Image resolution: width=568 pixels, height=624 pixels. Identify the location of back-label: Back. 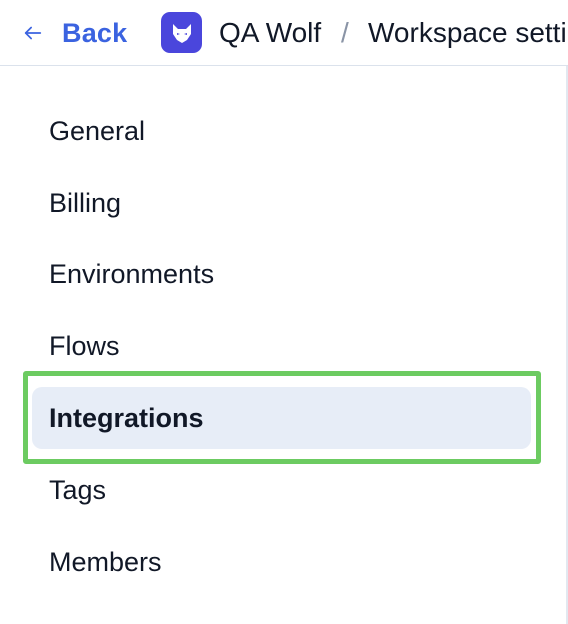
(95, 32).